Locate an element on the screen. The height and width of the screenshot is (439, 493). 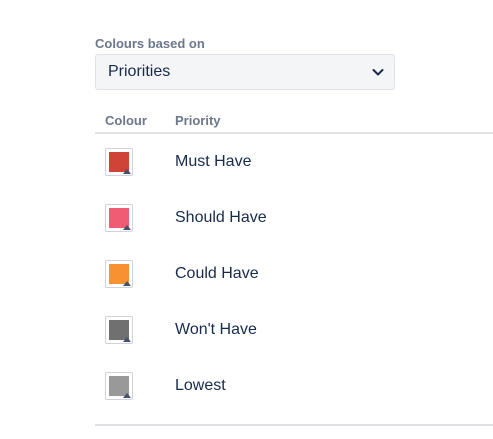
chevron-down-icon is located at coordinates (378, 72).